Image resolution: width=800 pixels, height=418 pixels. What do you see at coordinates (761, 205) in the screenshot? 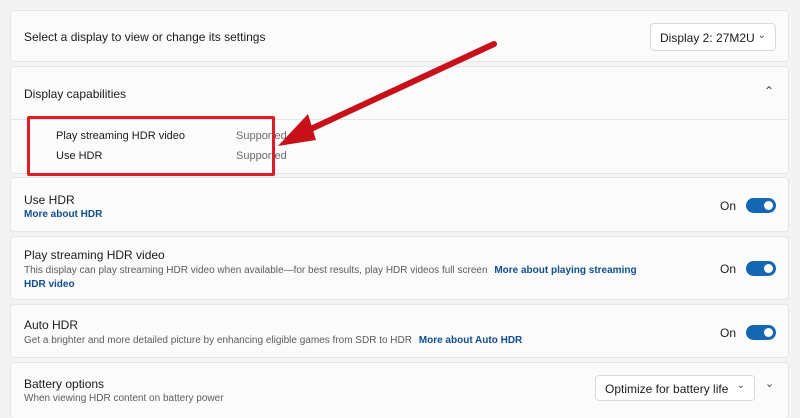
I see `use-hdr-toggle` at bounding box center [761, 205].